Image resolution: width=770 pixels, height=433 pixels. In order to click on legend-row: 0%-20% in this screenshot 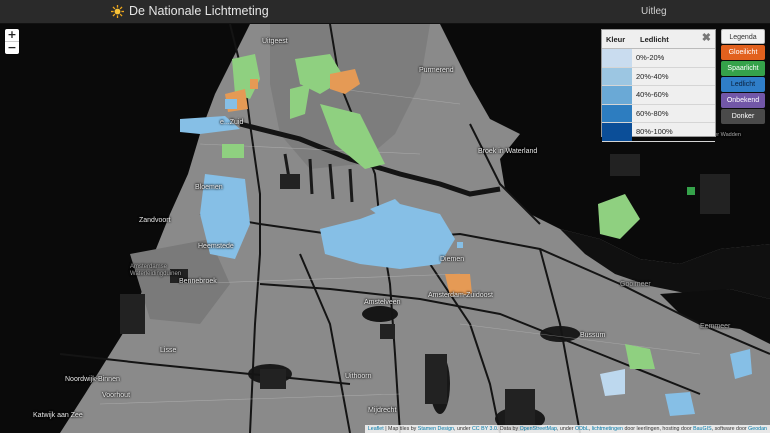, I will do `click(658, 58)`.